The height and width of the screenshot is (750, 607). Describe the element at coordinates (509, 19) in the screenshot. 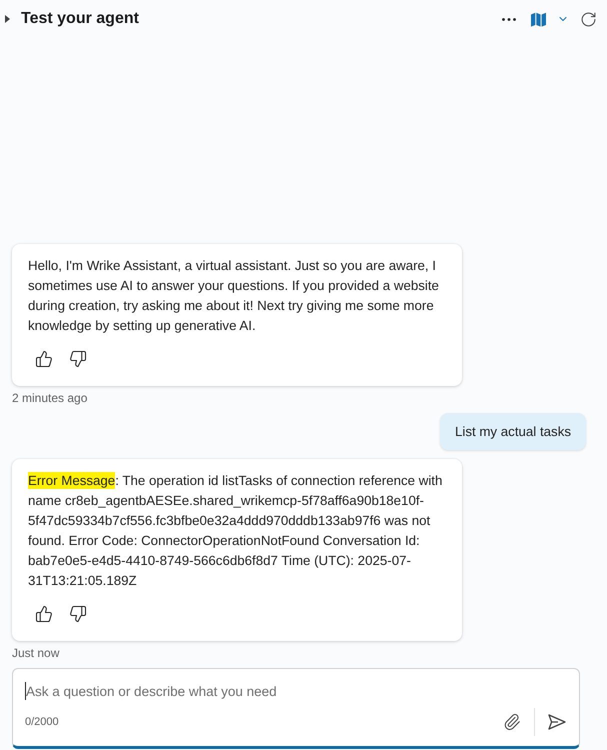

I see `more-options-icon` at that location.